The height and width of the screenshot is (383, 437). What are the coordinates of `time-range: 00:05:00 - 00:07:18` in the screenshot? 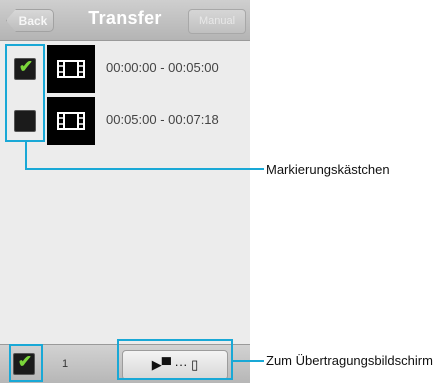 It's located at (162, 119).